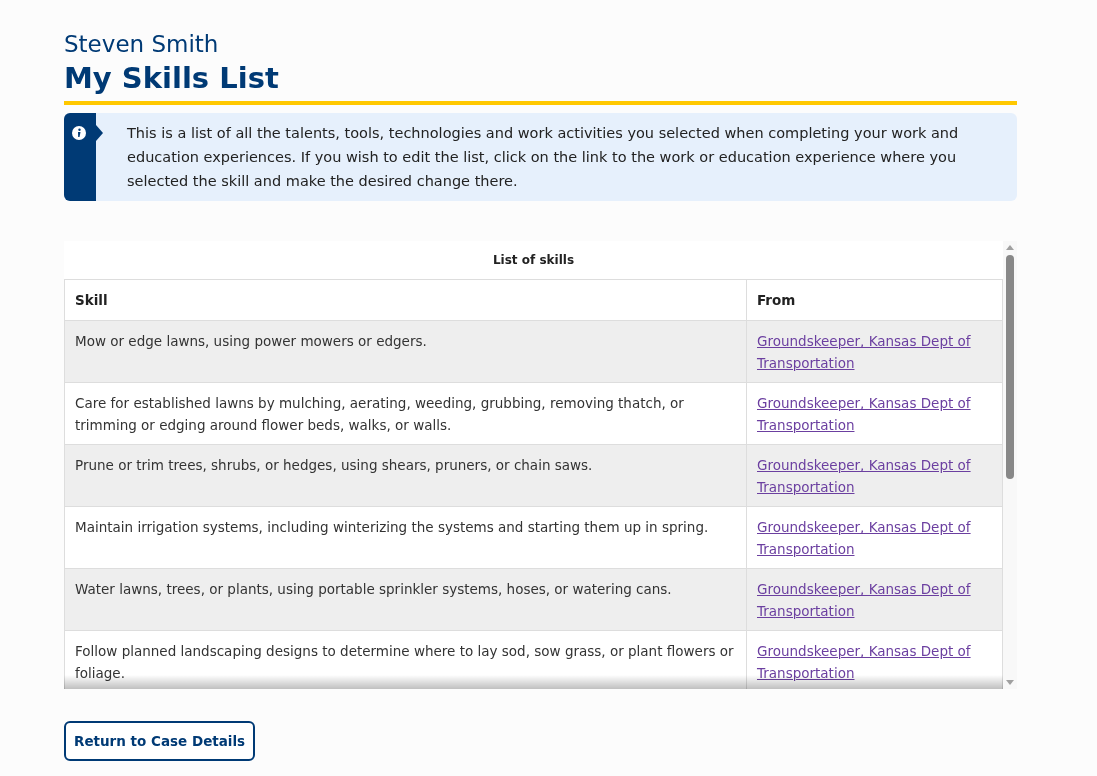 This screenshot has width=1097, height=776. I want to click on info-icon, so click(79, 133).